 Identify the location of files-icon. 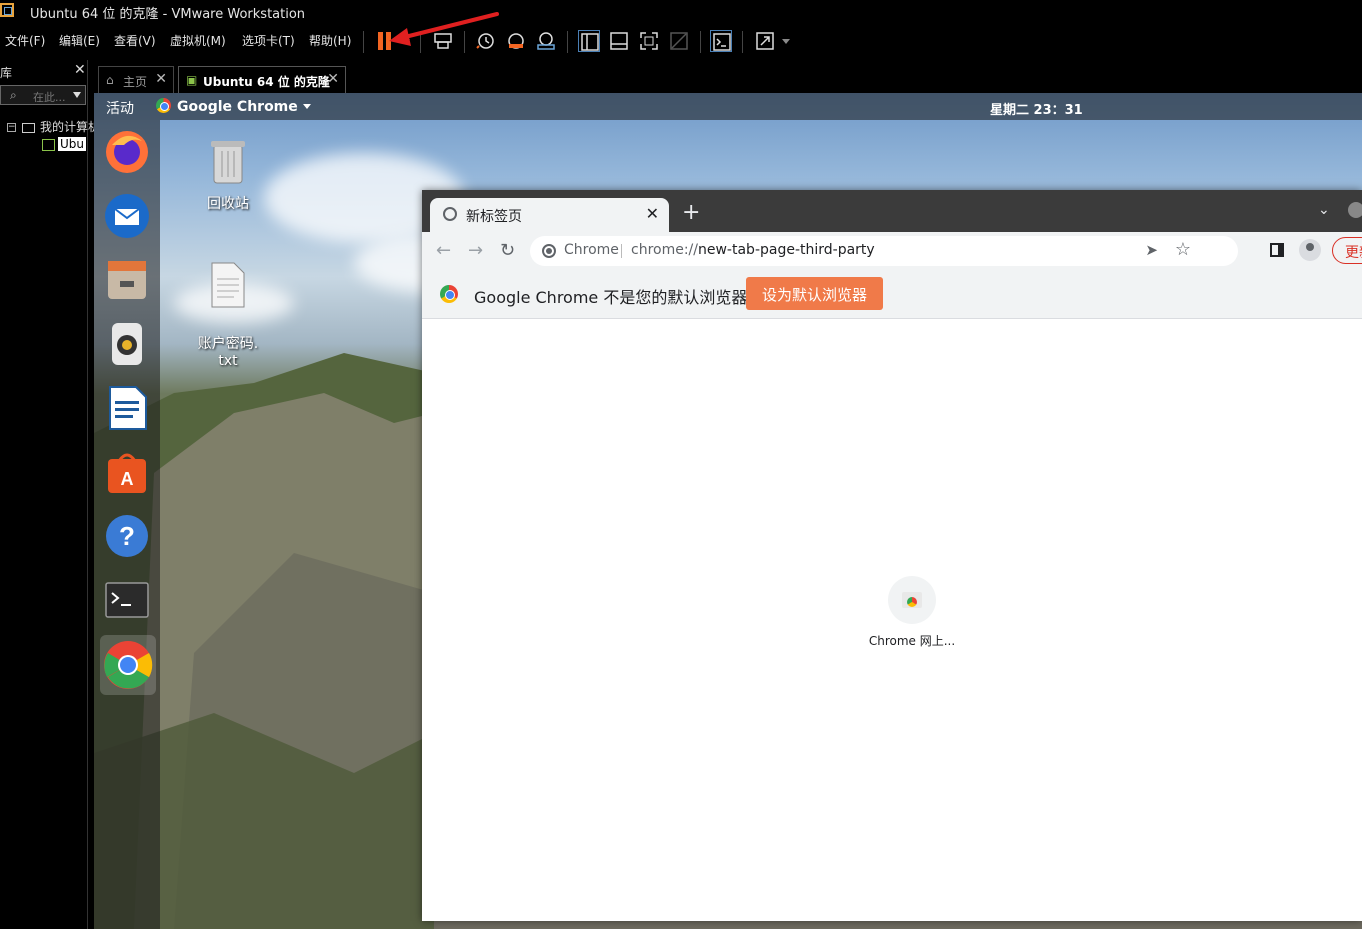
(127, 280).